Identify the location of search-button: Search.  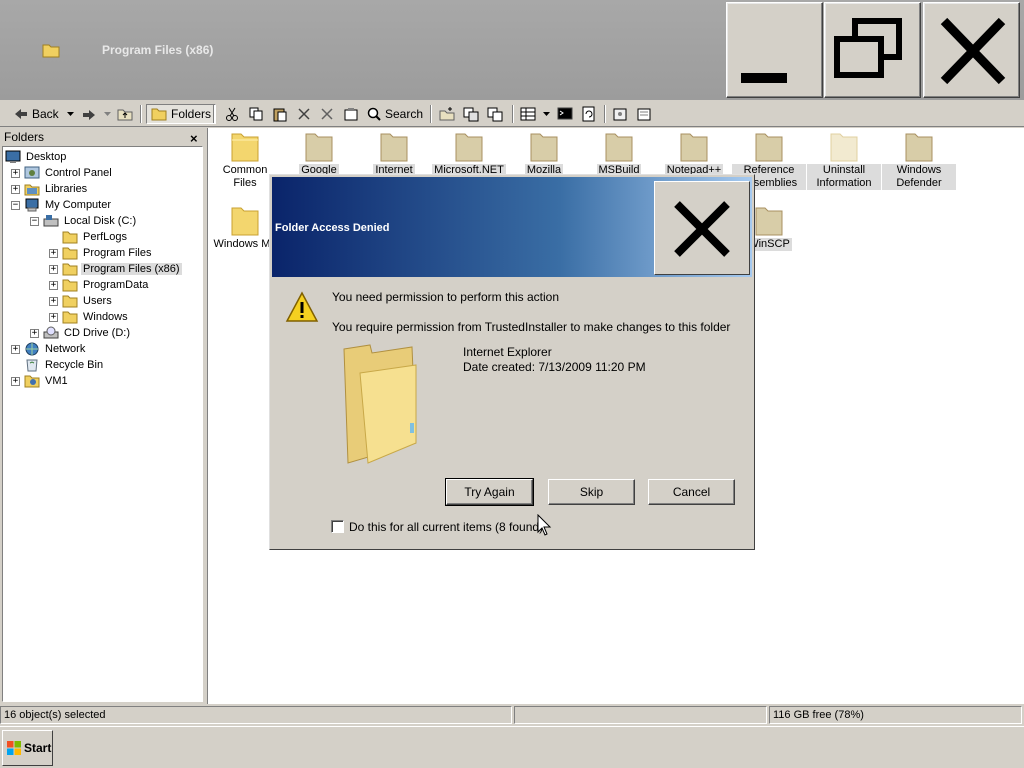
(395, 114).